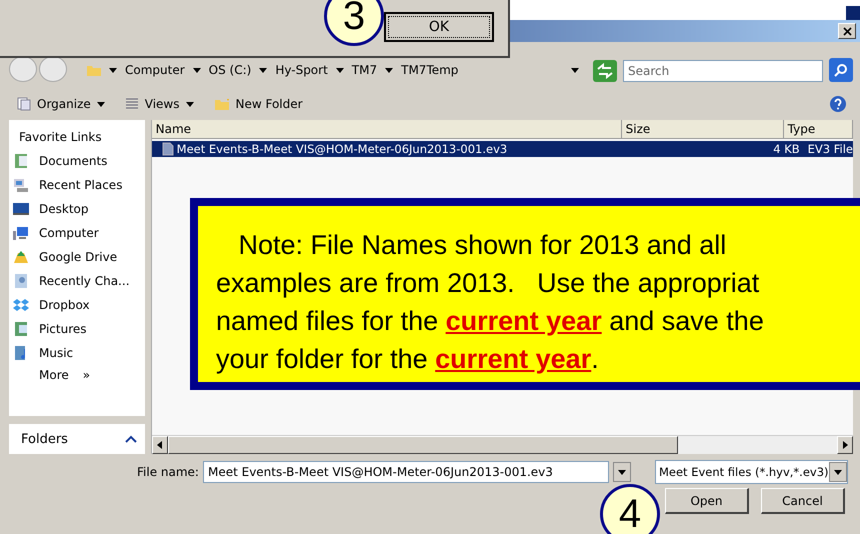 The width and height of the screenshot is (860, 534). I want to click on dialog-button: Open, so click(707, 501).